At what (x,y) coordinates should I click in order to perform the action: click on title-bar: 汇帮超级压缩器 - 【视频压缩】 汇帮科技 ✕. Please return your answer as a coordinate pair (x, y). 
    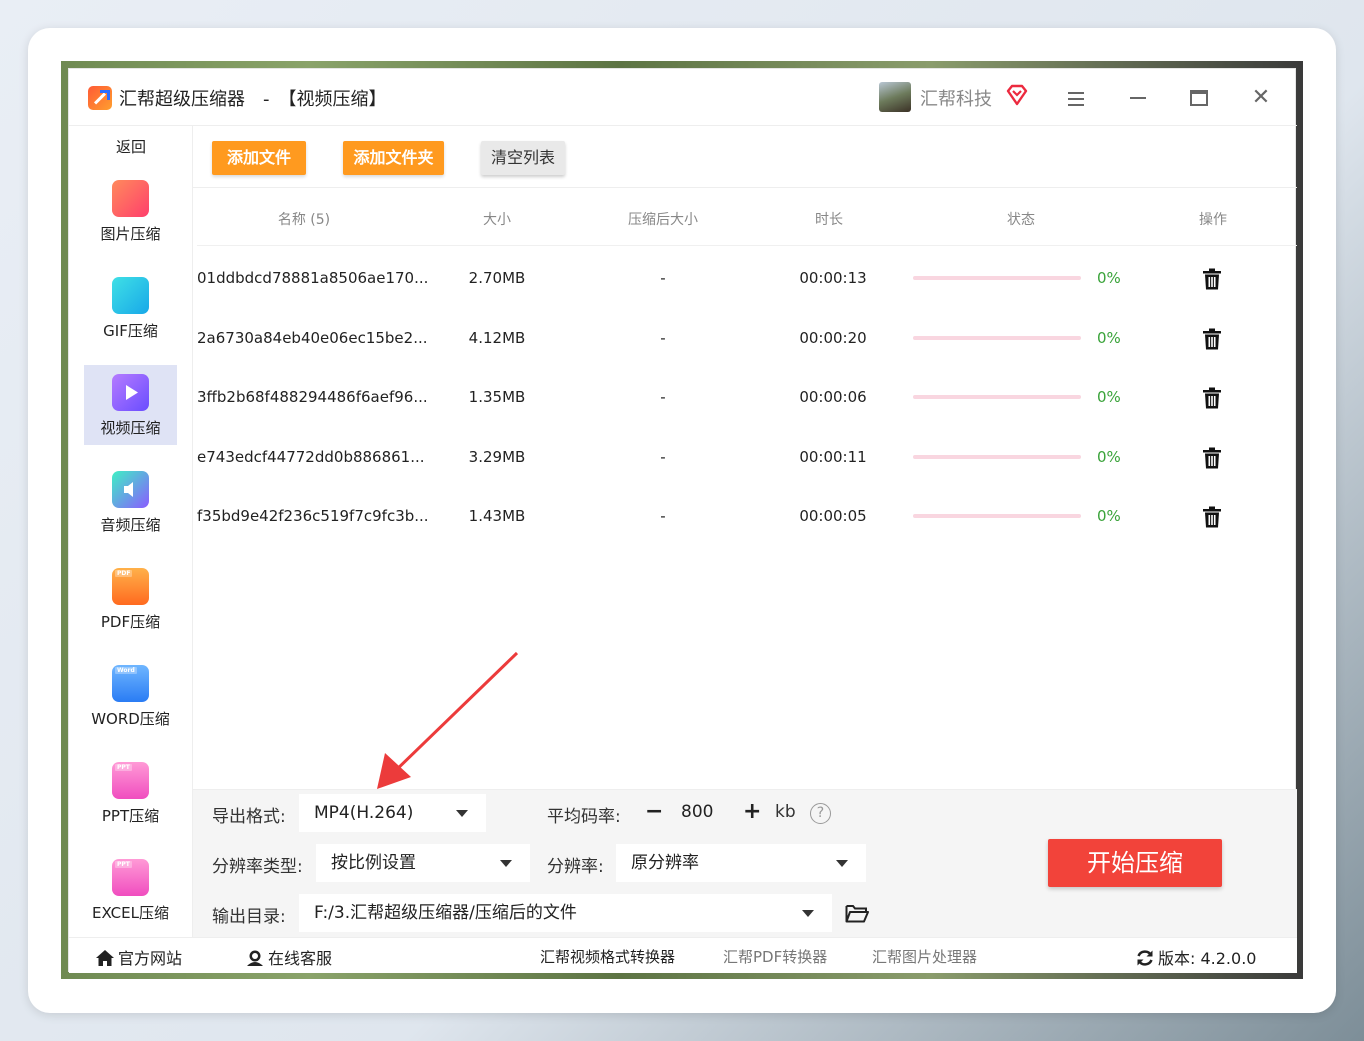
    Looking at the image, I should click on (683, 97).